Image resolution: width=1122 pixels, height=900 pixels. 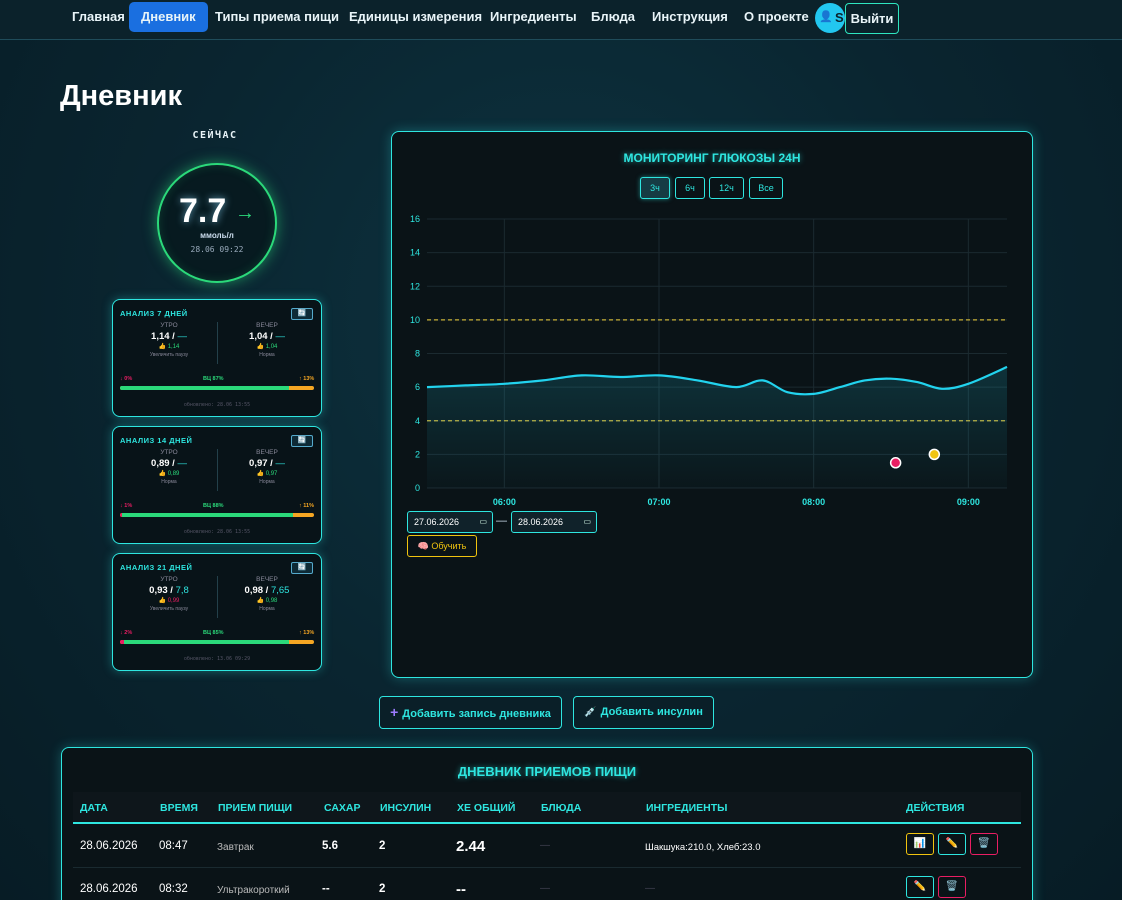 What do you see at coordinates (613, 17) in the screenshot?
I see `nav-dishes: Блюда` at bounding box center [613, 17].